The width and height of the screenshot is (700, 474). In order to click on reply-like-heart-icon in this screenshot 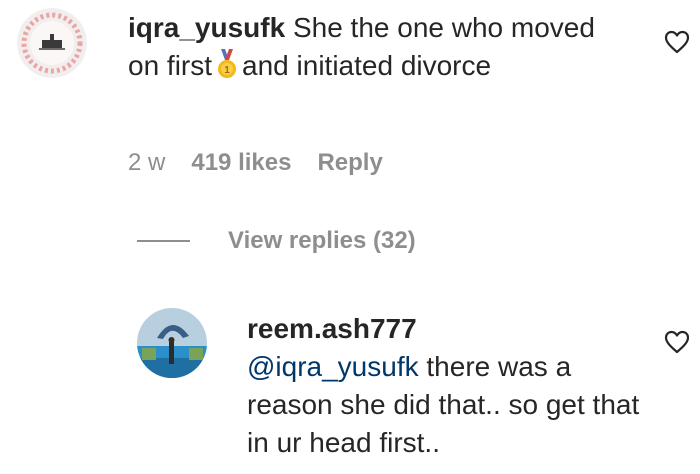, I will do `click(677, 342)`.